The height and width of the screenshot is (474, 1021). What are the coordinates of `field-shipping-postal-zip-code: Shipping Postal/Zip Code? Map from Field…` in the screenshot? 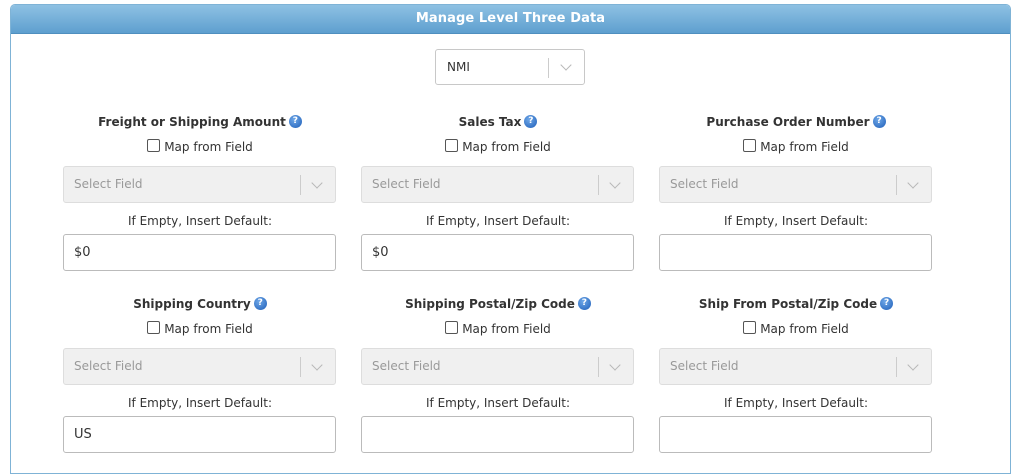 It's located at (498, 374).